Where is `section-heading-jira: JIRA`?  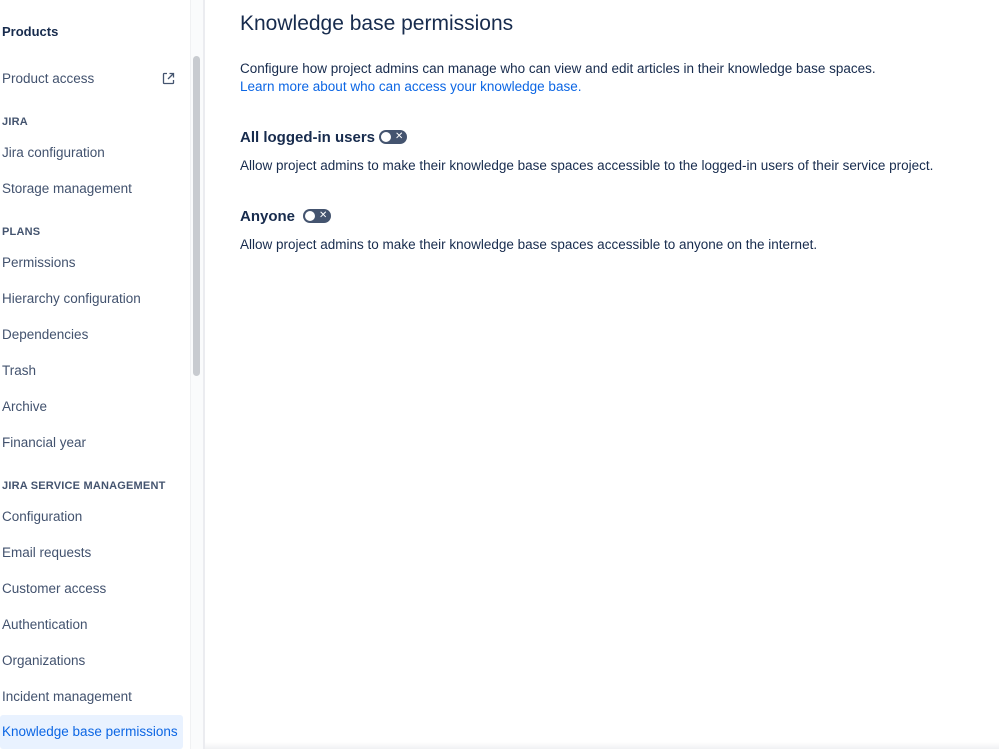
section-heading-jira: JIRA is located at coordinates (15, 122).